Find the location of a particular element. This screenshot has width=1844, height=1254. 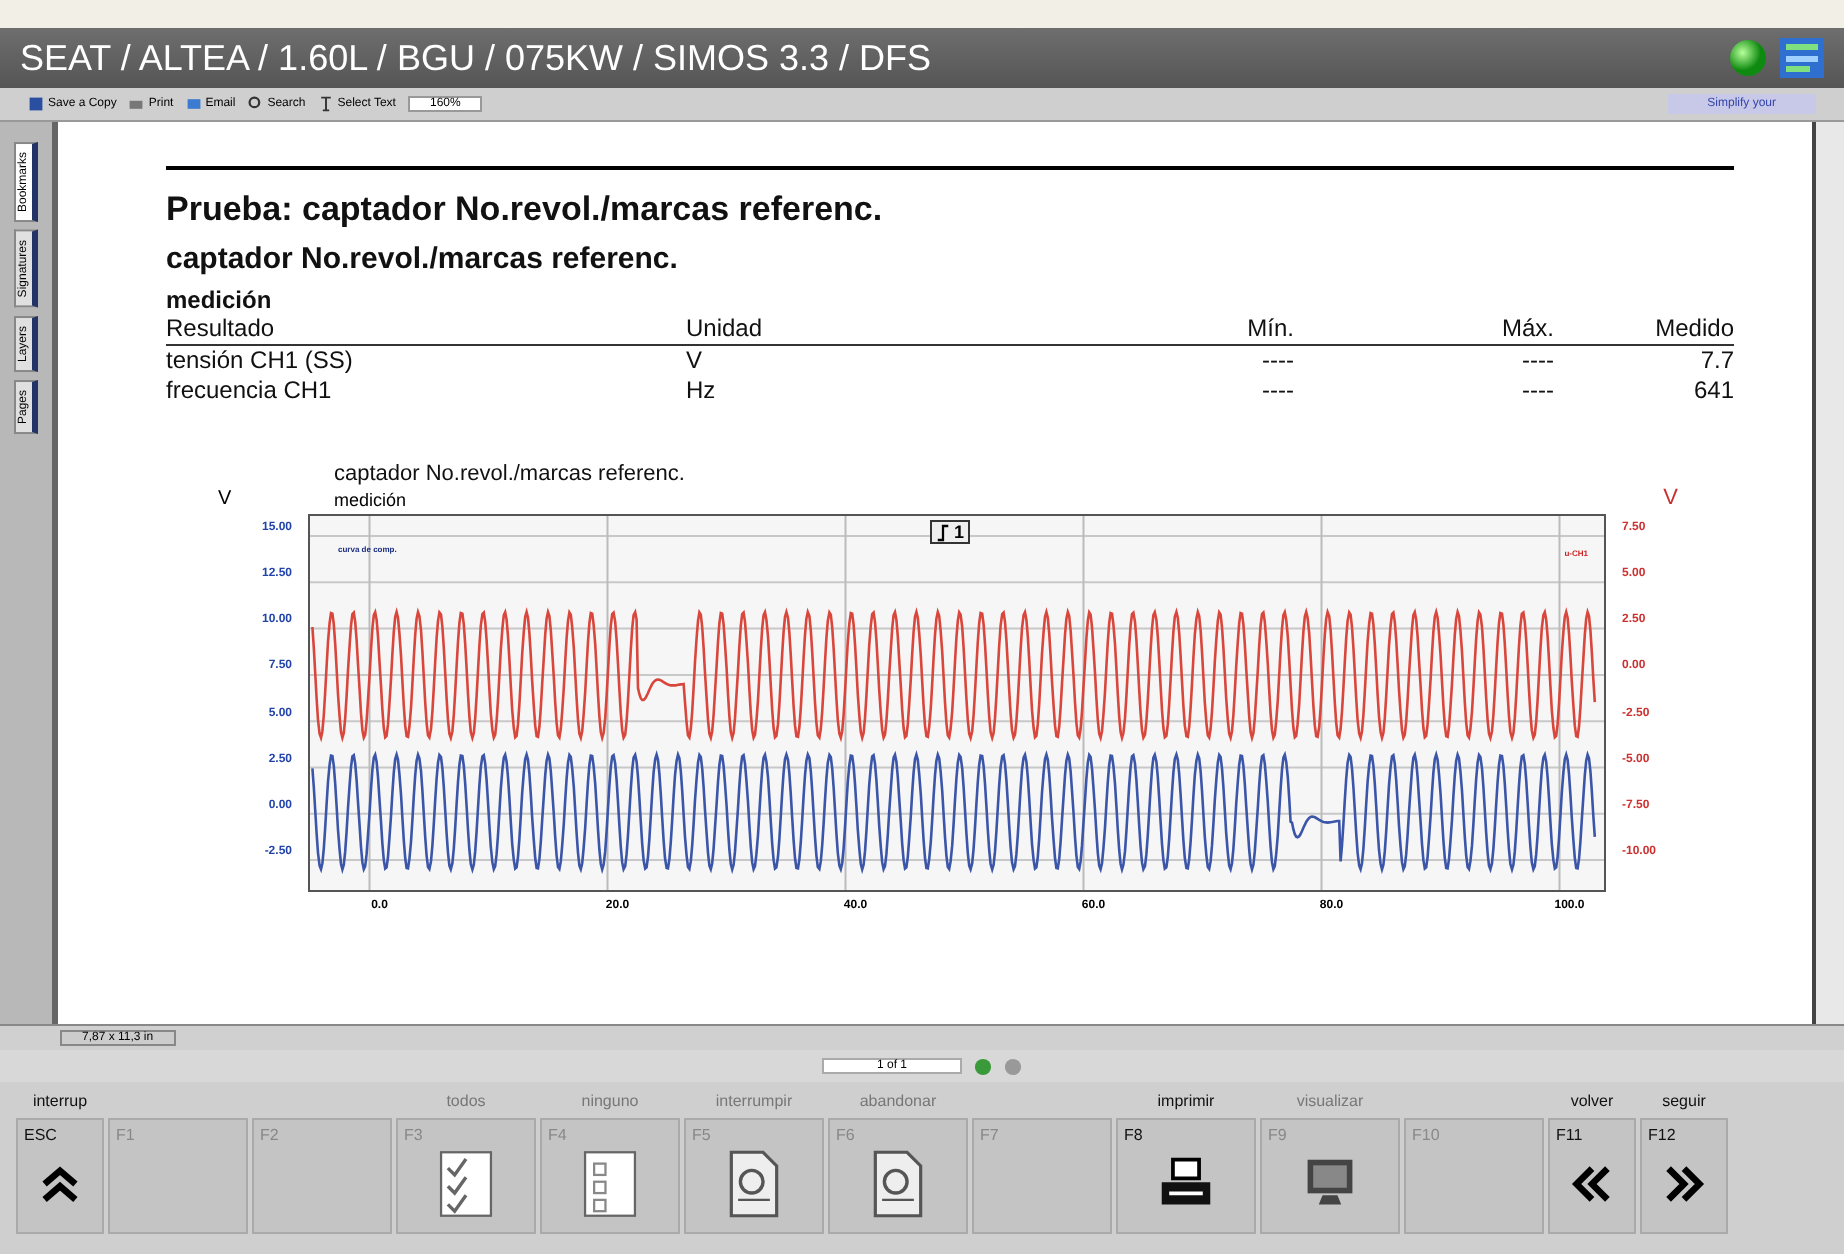

table-cell-text: 7.7 is located at coordinates (1716, 361).